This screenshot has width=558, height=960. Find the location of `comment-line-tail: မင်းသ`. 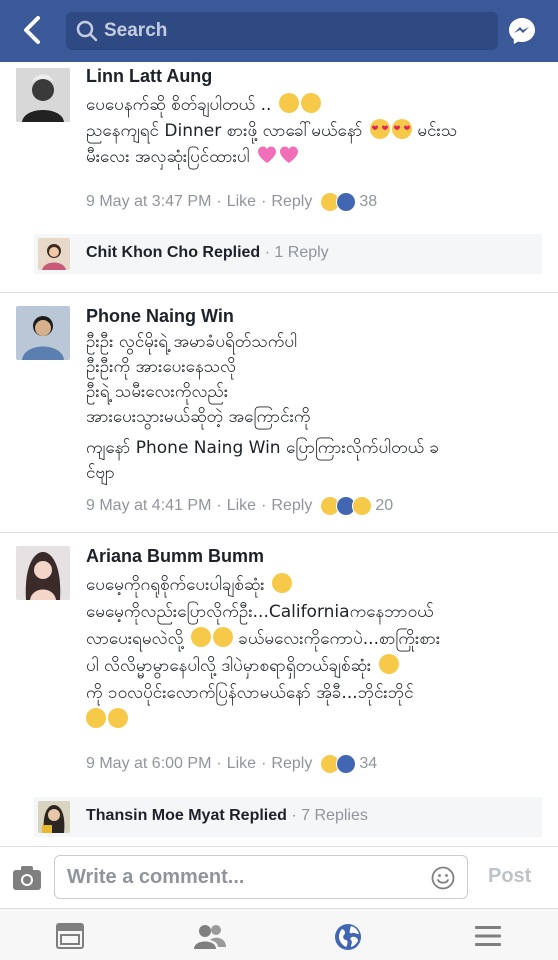

comment-line-tail: မင်းသ is located at coordinates (434, 131).